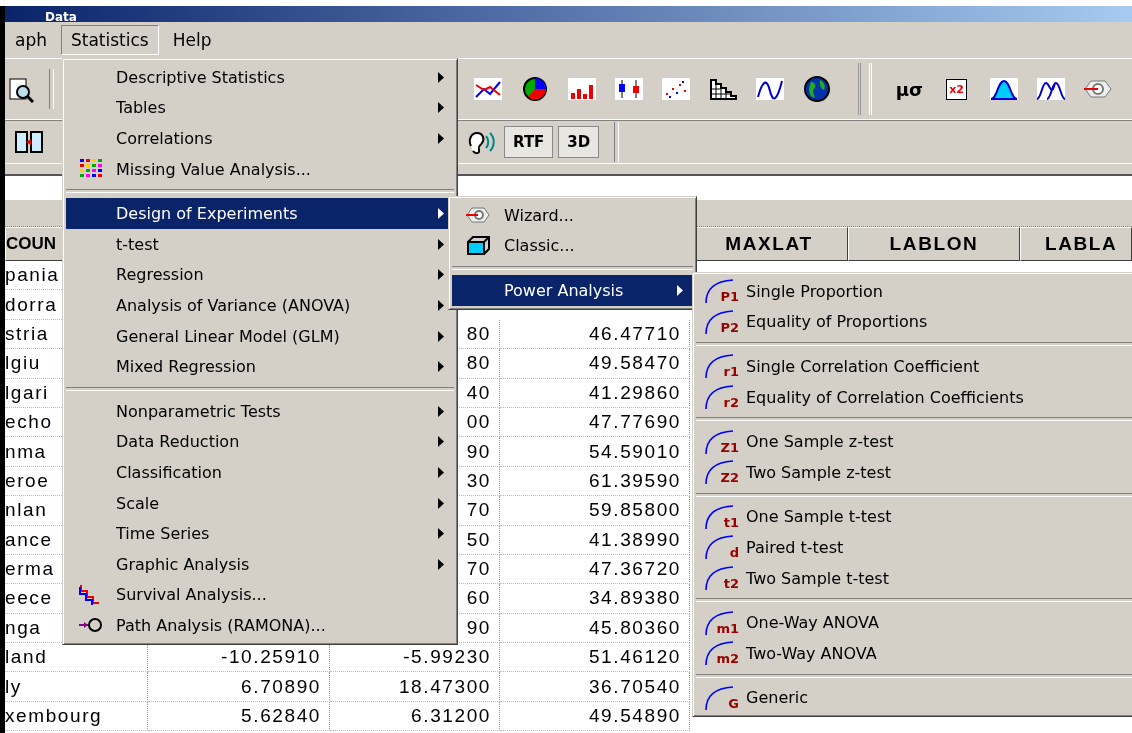  I want to click on menu-item: P1 Single Proportion, so click(914, 291).